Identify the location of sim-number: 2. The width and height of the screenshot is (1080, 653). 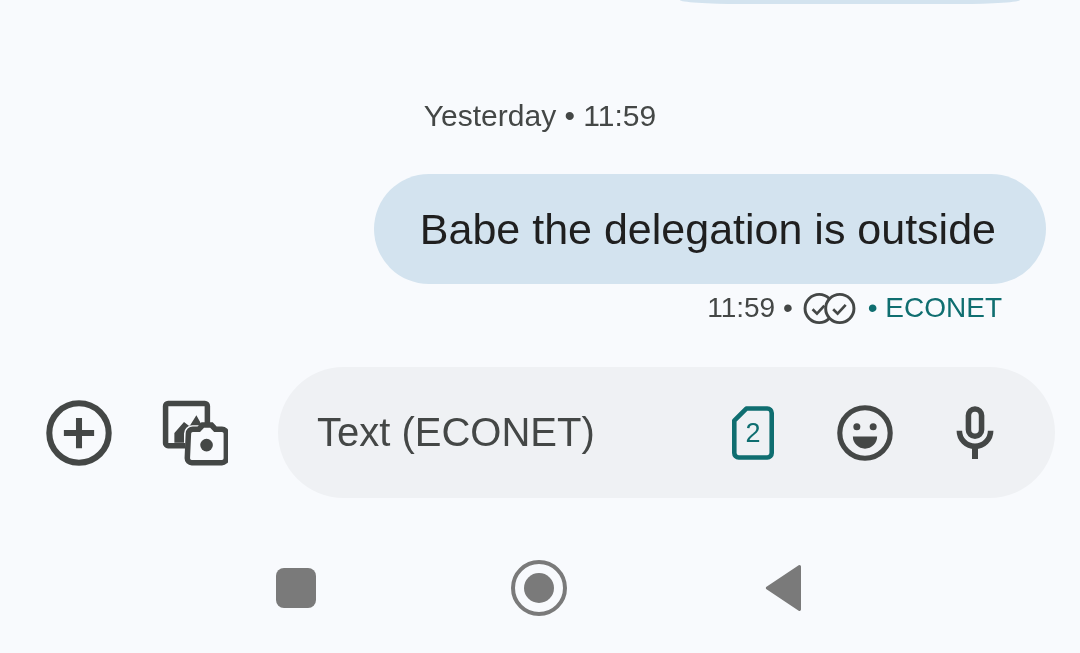
(753, 432).